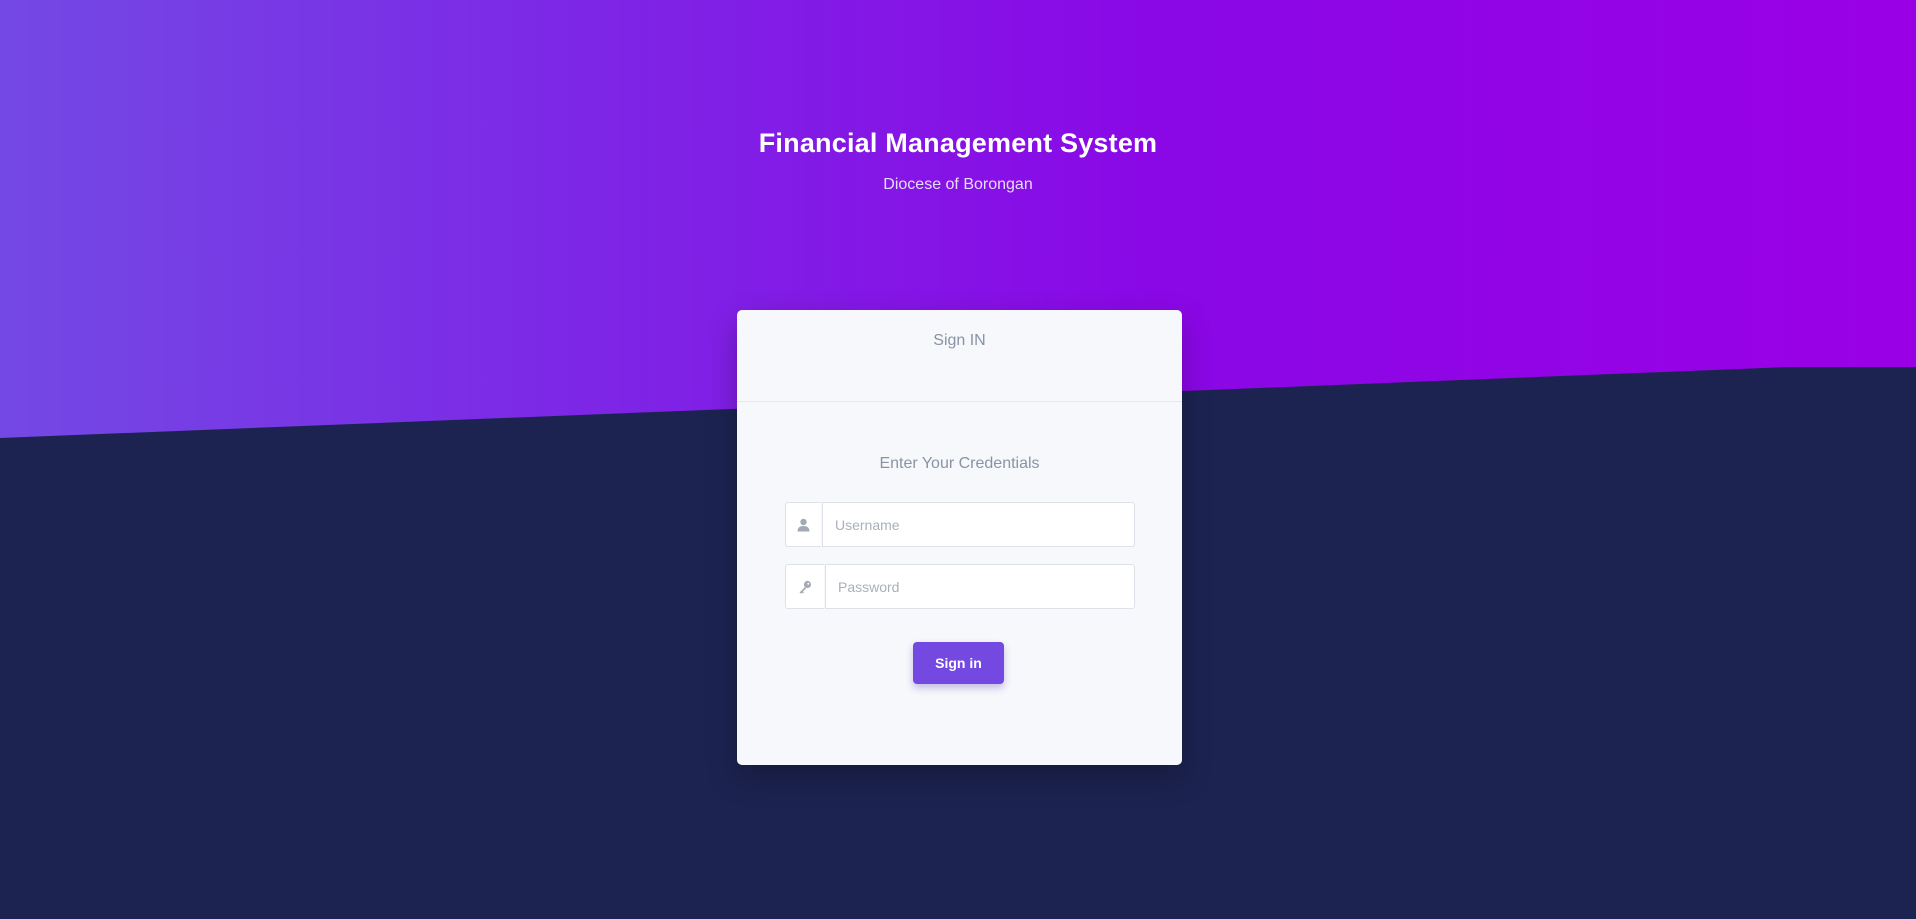 The height and width of the screenshot is (919, 1916). What do you see at coordinates (959, 356) in the screenshot?
I see `card-header: Sign IN` at bounding box center [959, 356].